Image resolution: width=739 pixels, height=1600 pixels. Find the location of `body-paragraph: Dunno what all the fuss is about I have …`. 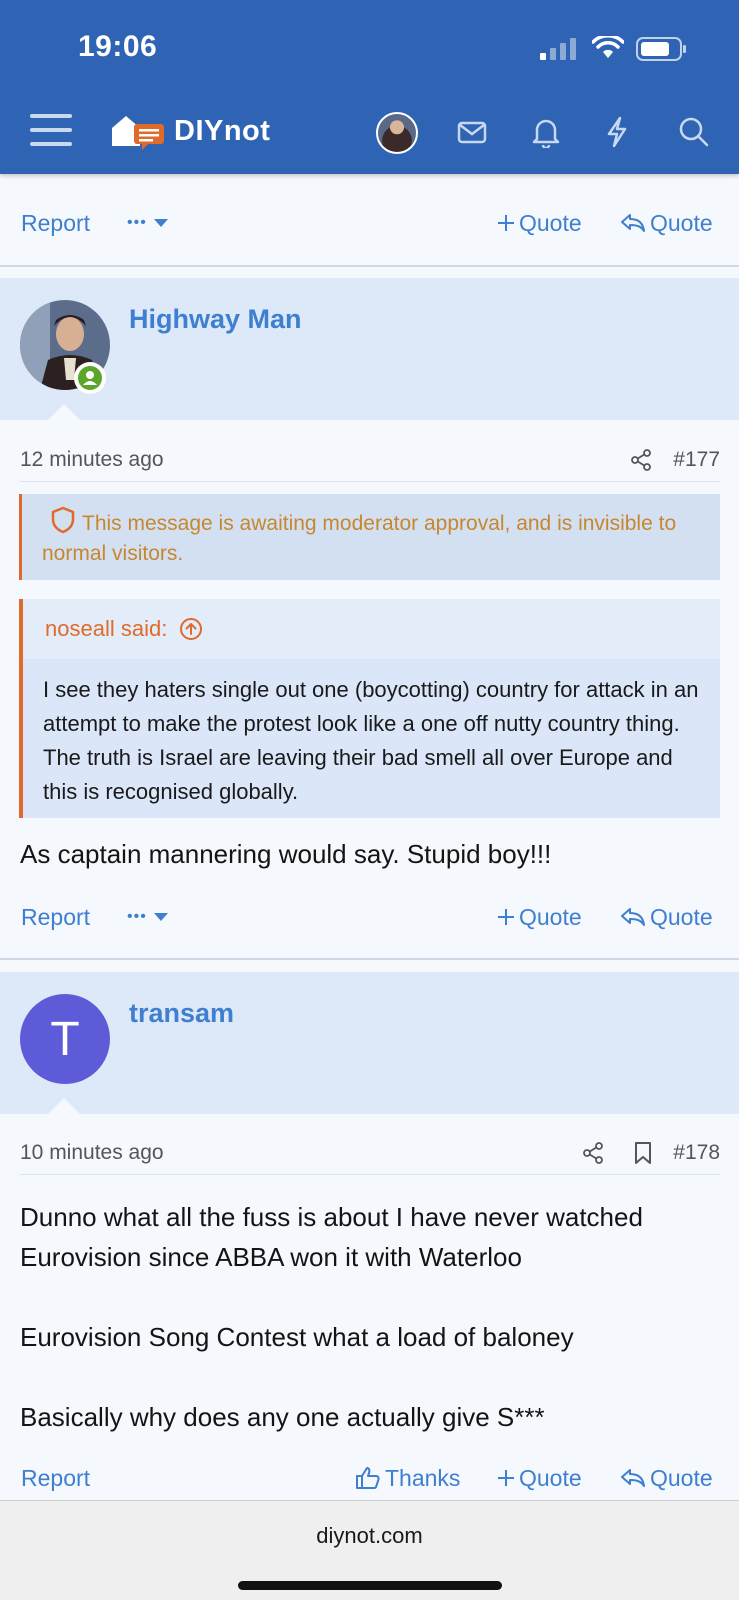

body-paragraph: Dunno what all the fuss is about I have … is located at coordinates (331, 1237).